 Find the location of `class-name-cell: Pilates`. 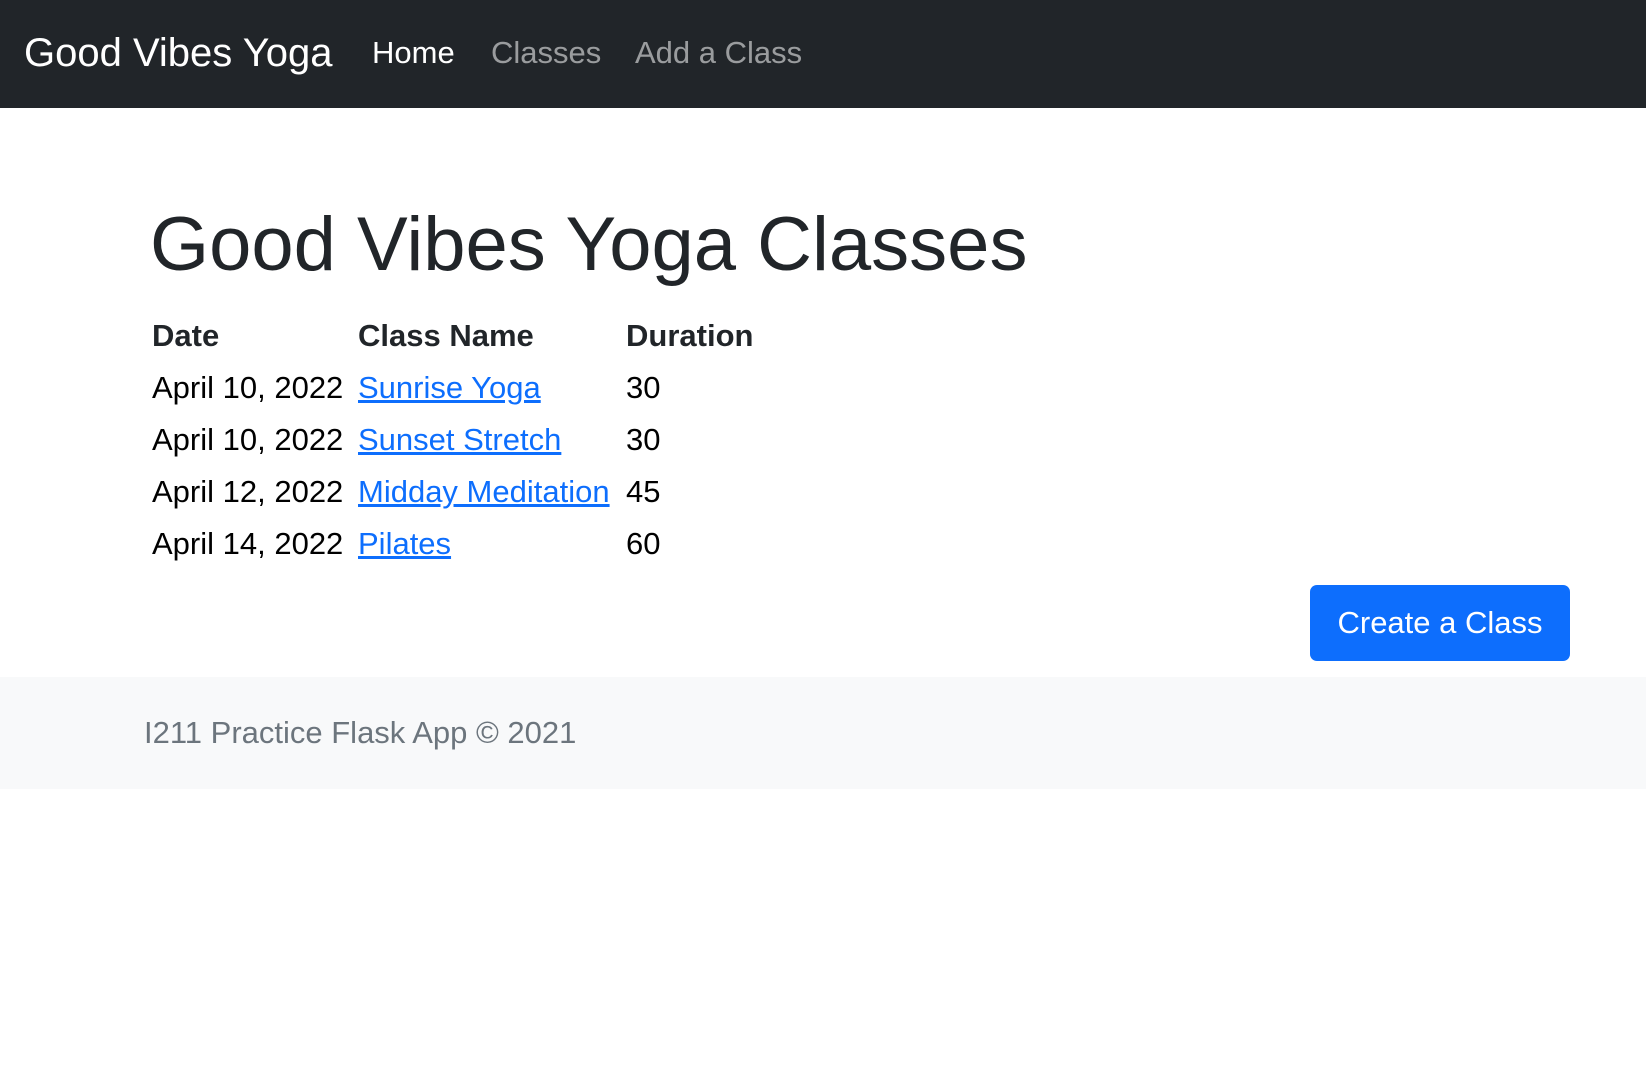

class-name-cell: Pilates is located at coordinates (490, 544).